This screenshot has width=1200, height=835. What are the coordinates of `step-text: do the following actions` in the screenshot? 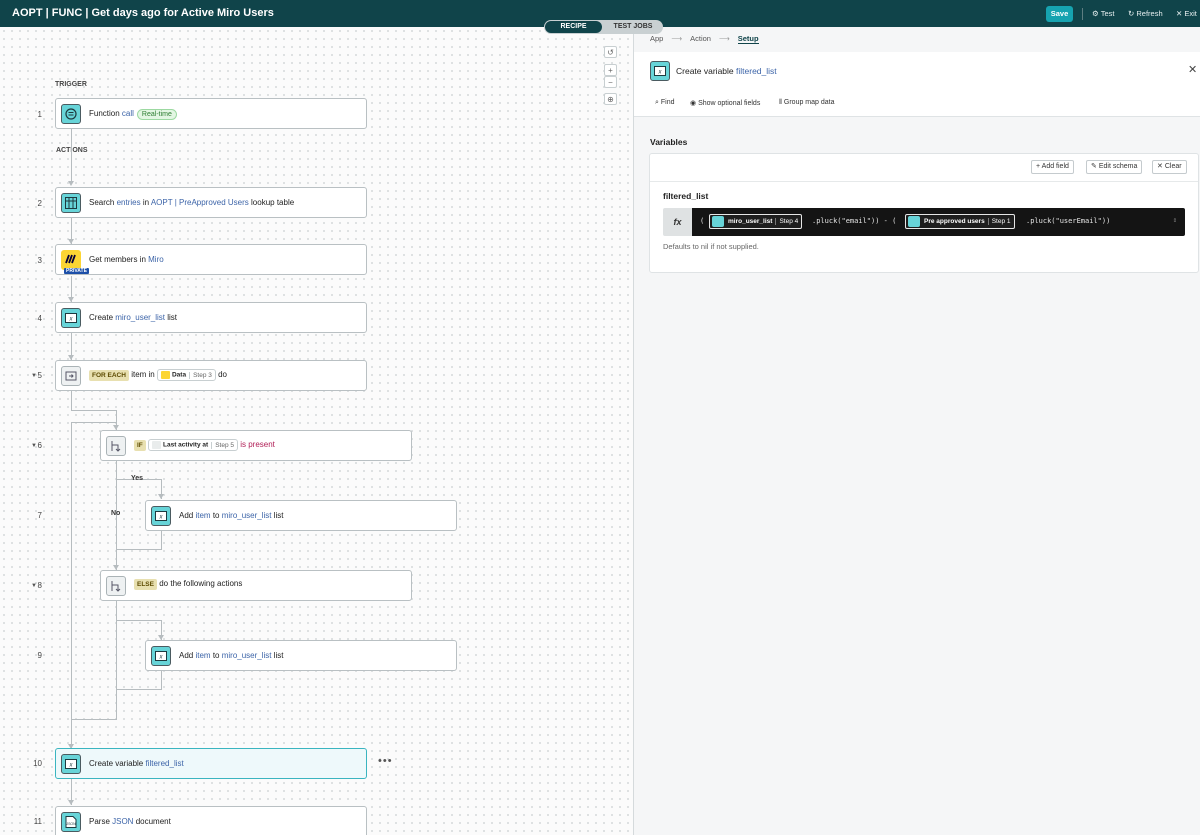 It's located at (201, 583).